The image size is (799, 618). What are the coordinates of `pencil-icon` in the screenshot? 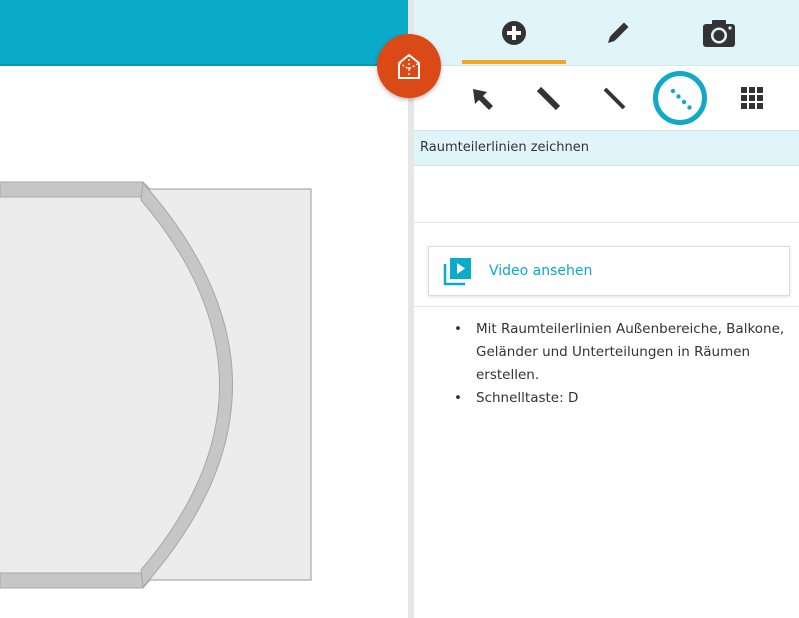 It's located at (618, 32).